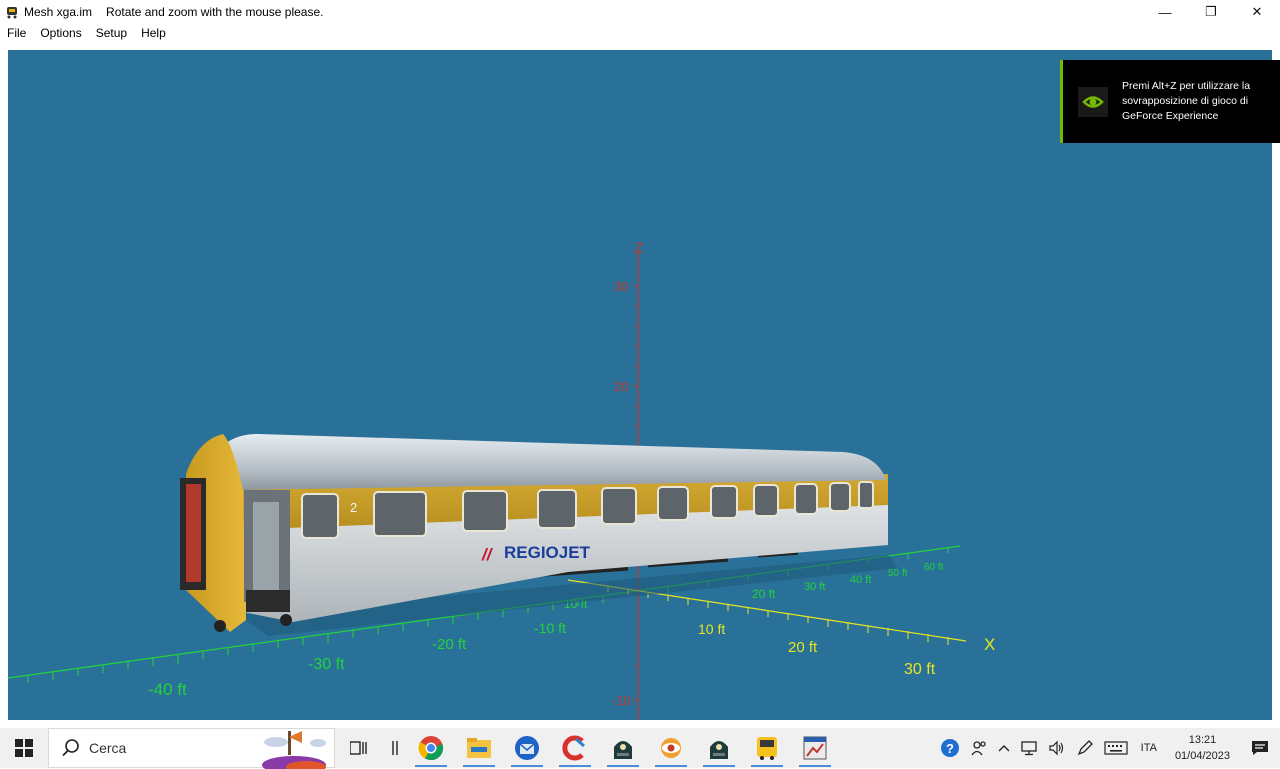  Describe the element at coordinates (60, 33) in the screenshot. I see `menu-options: Options` at that location.